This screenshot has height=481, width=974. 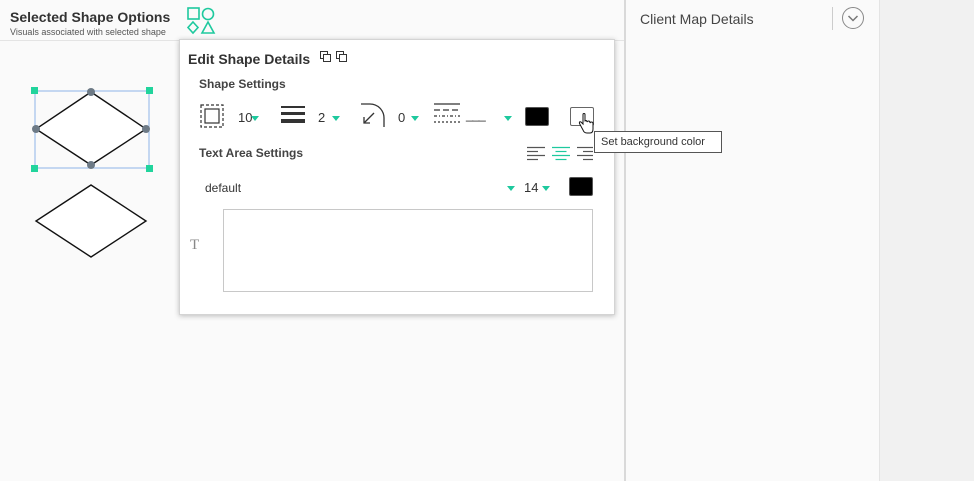 I want to click on background-color-tooltip: Set background color, so click(x=658, y=142).